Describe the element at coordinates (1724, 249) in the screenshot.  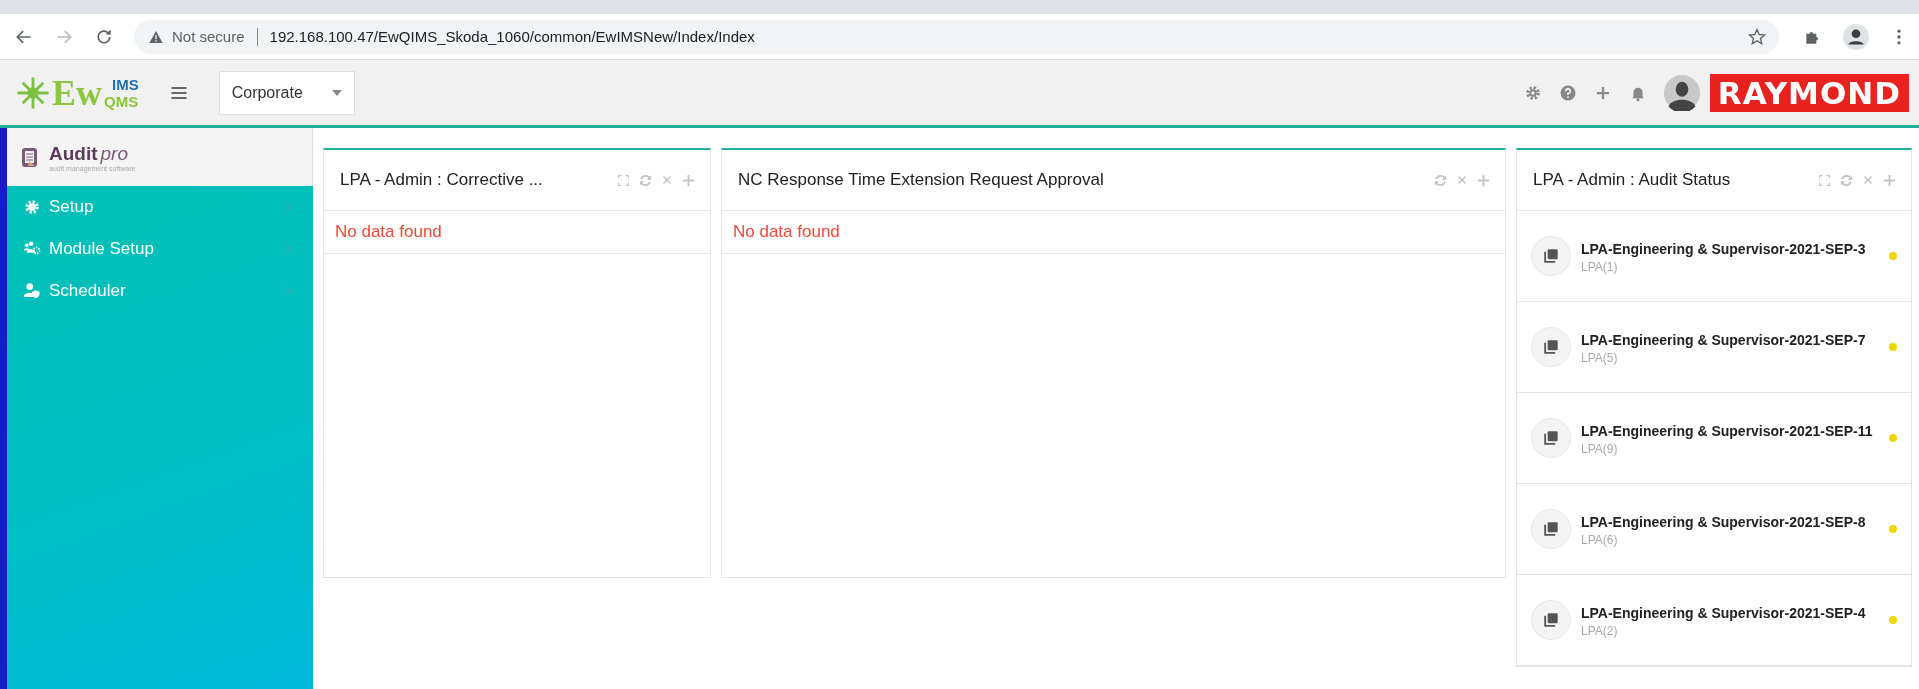
I see `item-title: LPA-Engineering & Supervisor-2021-SEP-3` at that location.